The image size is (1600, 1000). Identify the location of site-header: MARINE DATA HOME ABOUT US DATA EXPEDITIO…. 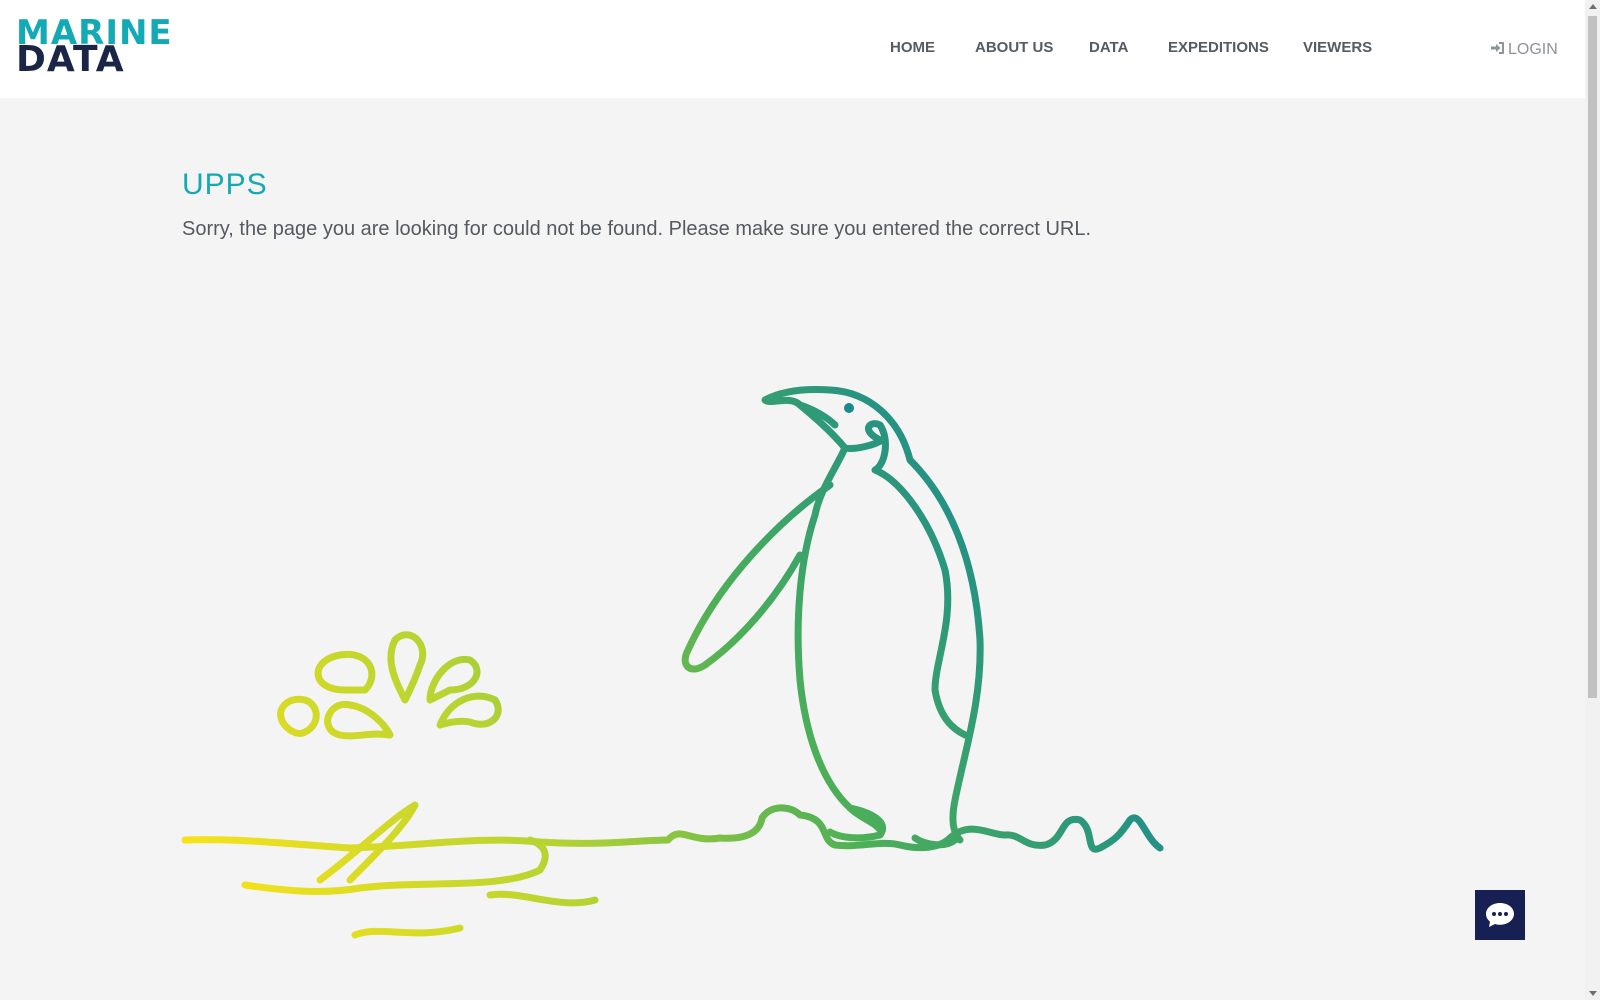
(792, 49).